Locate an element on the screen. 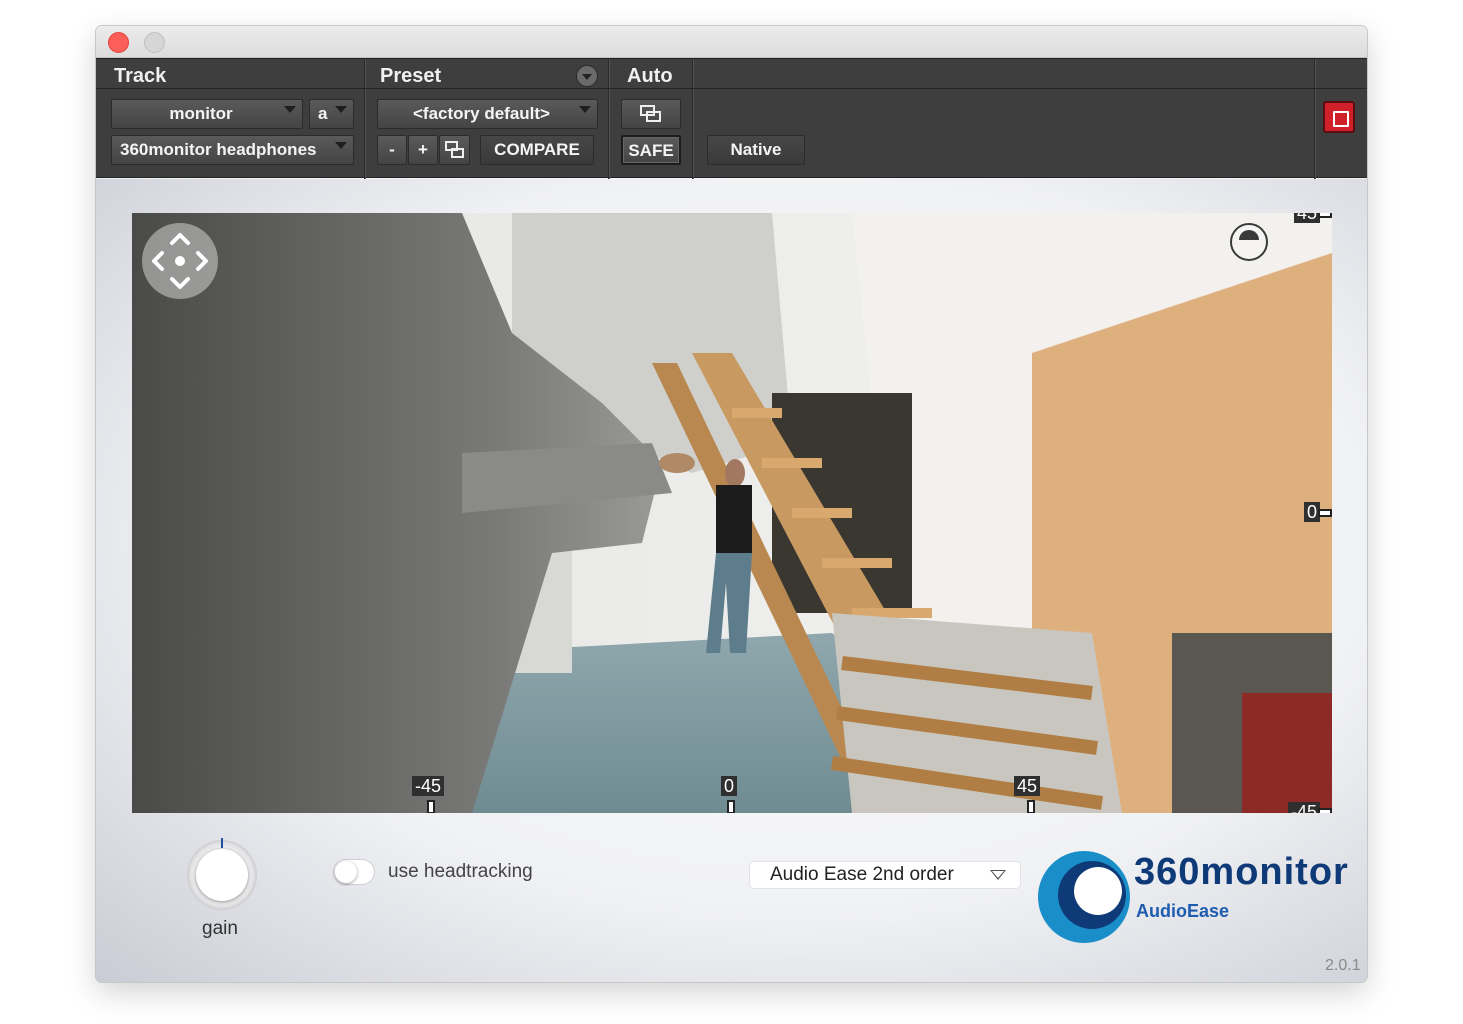  gain-knob-face is located at coordinates (222, 875).